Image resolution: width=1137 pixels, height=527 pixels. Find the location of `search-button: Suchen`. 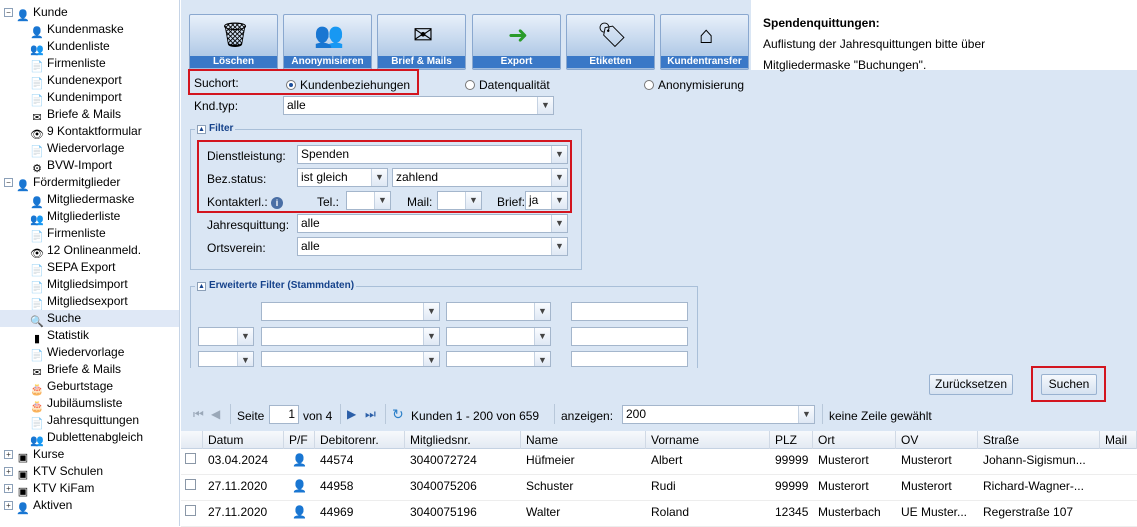

search-button: Suchen is located at coordinates (1069, 384).